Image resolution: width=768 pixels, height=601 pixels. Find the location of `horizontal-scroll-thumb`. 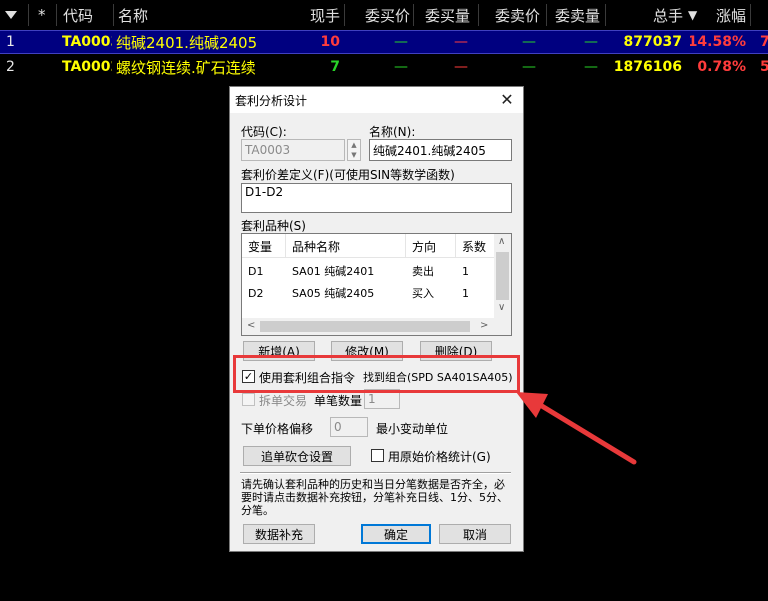

horizontal-scroll-thumb is located at coordinates (365, 326).